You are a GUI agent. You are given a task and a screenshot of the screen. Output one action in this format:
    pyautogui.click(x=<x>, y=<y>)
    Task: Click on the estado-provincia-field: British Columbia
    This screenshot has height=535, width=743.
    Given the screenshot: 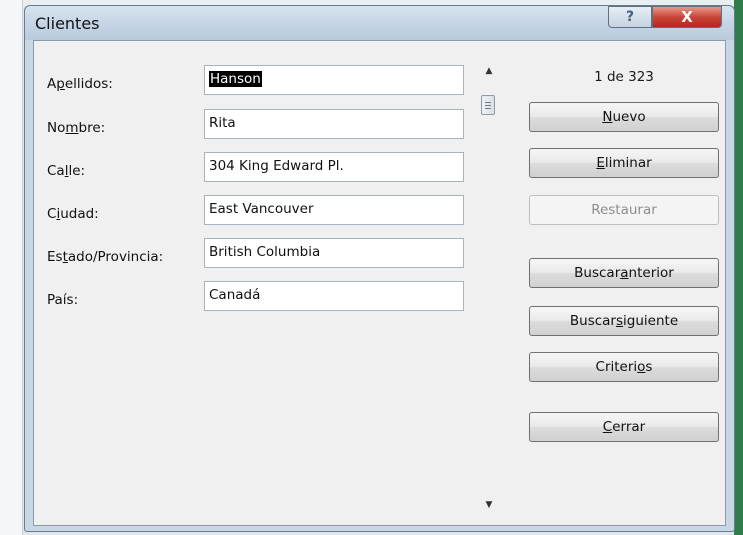 What is the action you would take?
    pyautogui.click(x=334, y=253)
    